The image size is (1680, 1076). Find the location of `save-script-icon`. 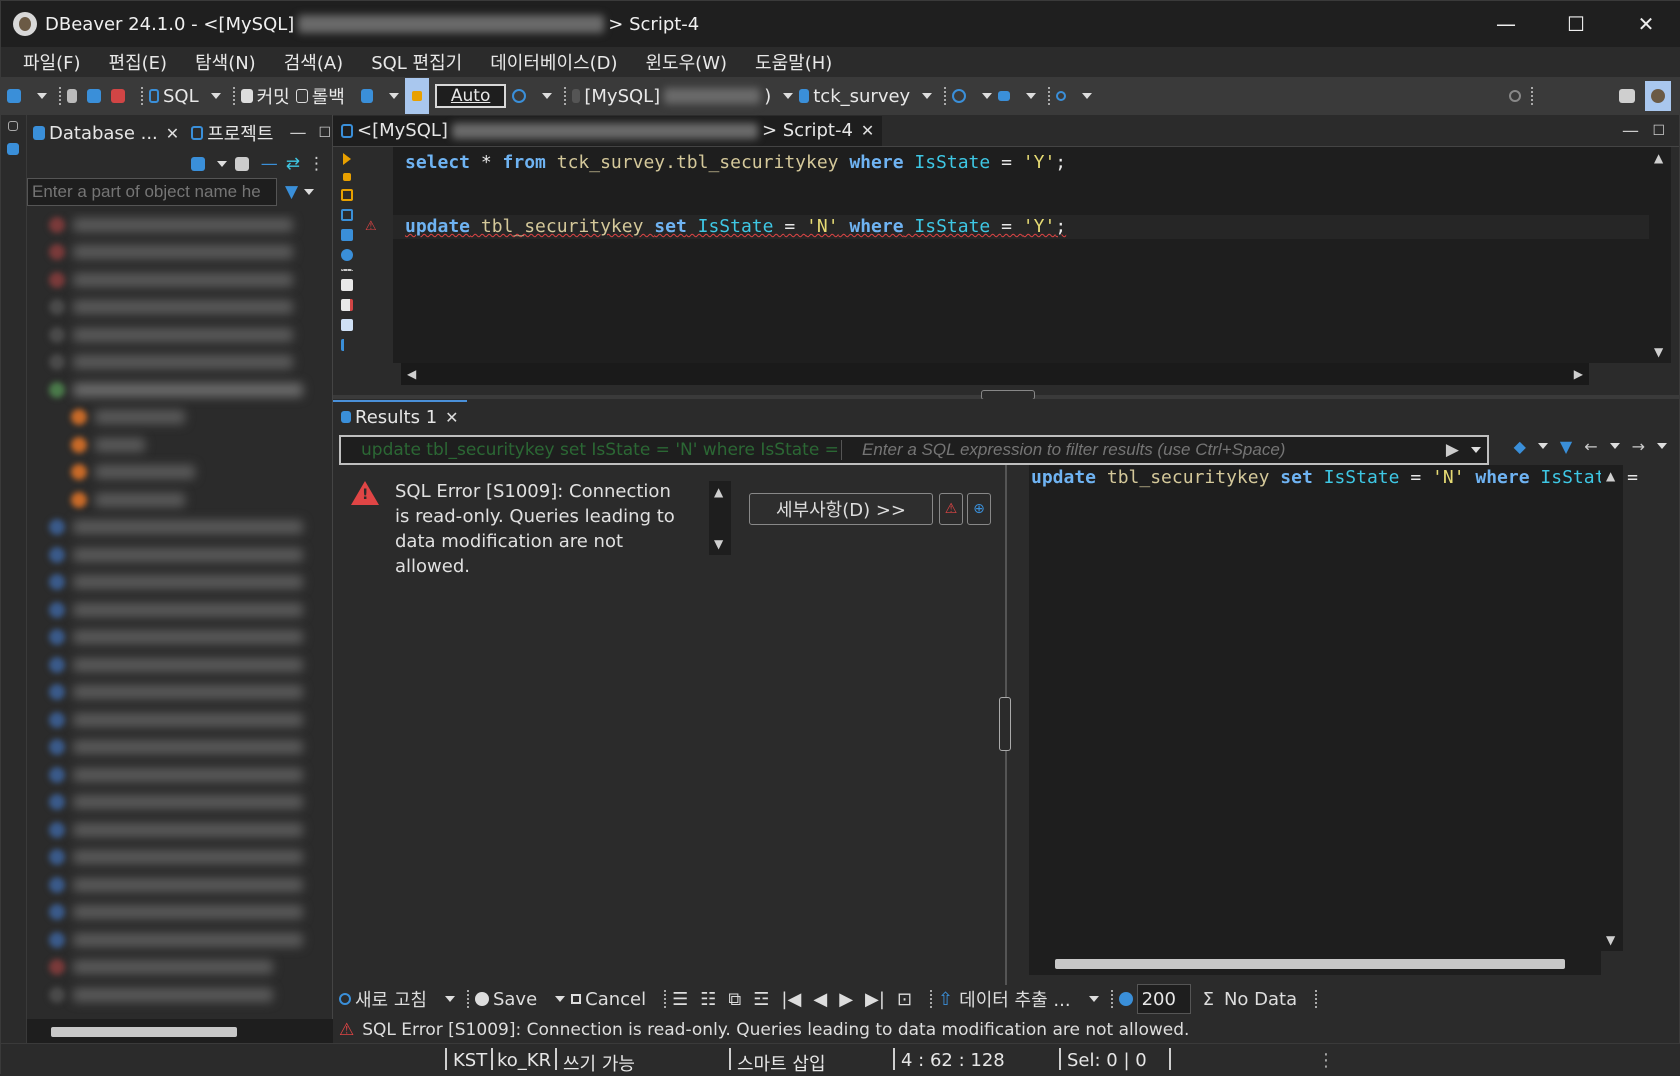

save-script-icon is located at coordinates (347, 305).